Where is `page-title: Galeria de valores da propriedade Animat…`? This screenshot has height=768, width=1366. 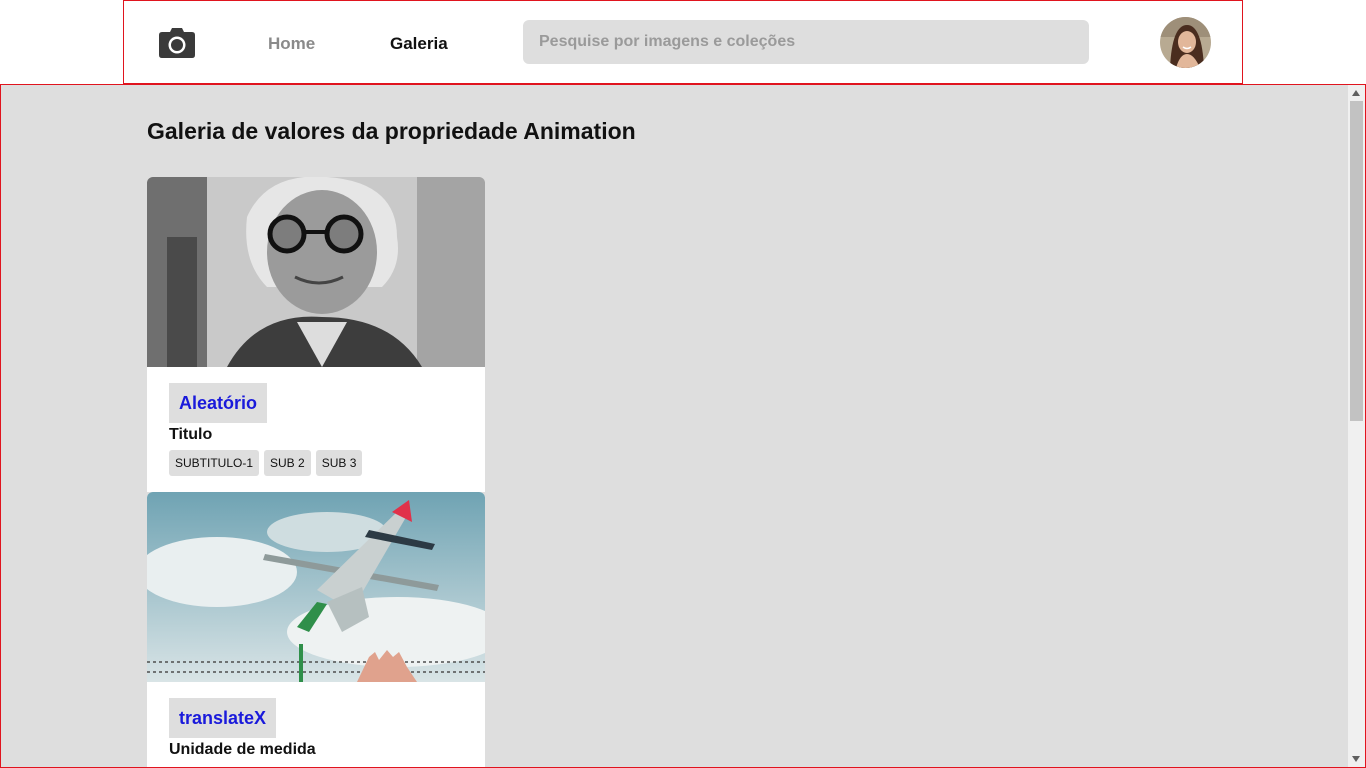
page-title: Galeria de valores da propriedade Animat… is located at coordinates (391, 131).